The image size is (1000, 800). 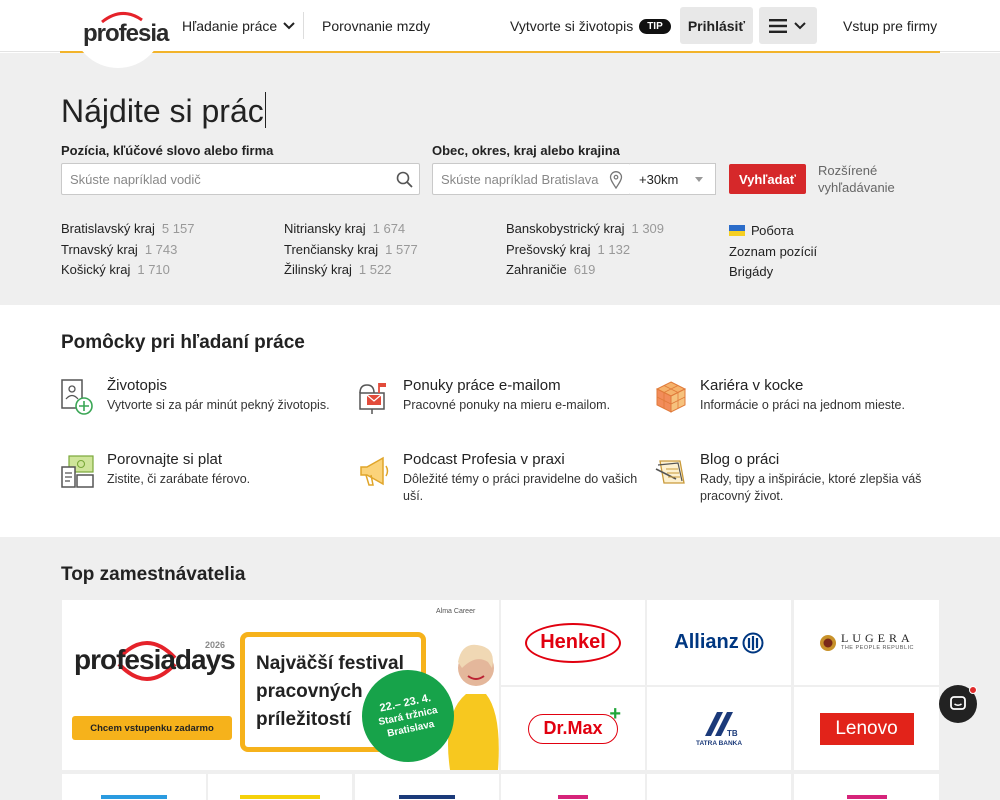 I want to click on henkel-logo: Henkel, so click(x=573, y=642).